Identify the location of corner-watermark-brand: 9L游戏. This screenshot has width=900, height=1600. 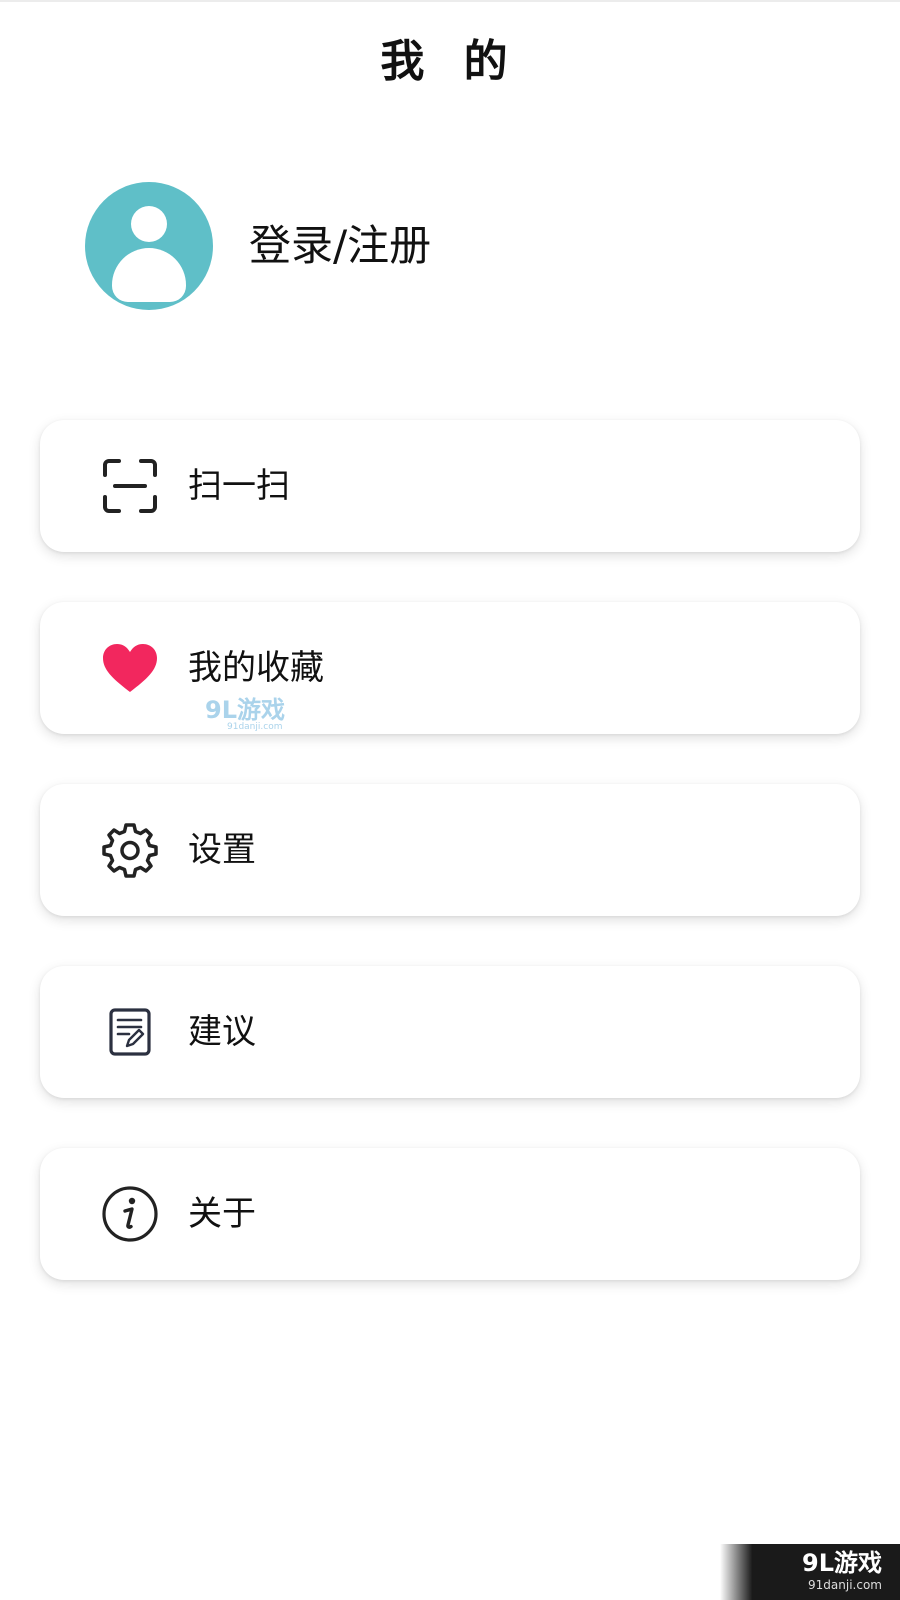
(842, 1563).